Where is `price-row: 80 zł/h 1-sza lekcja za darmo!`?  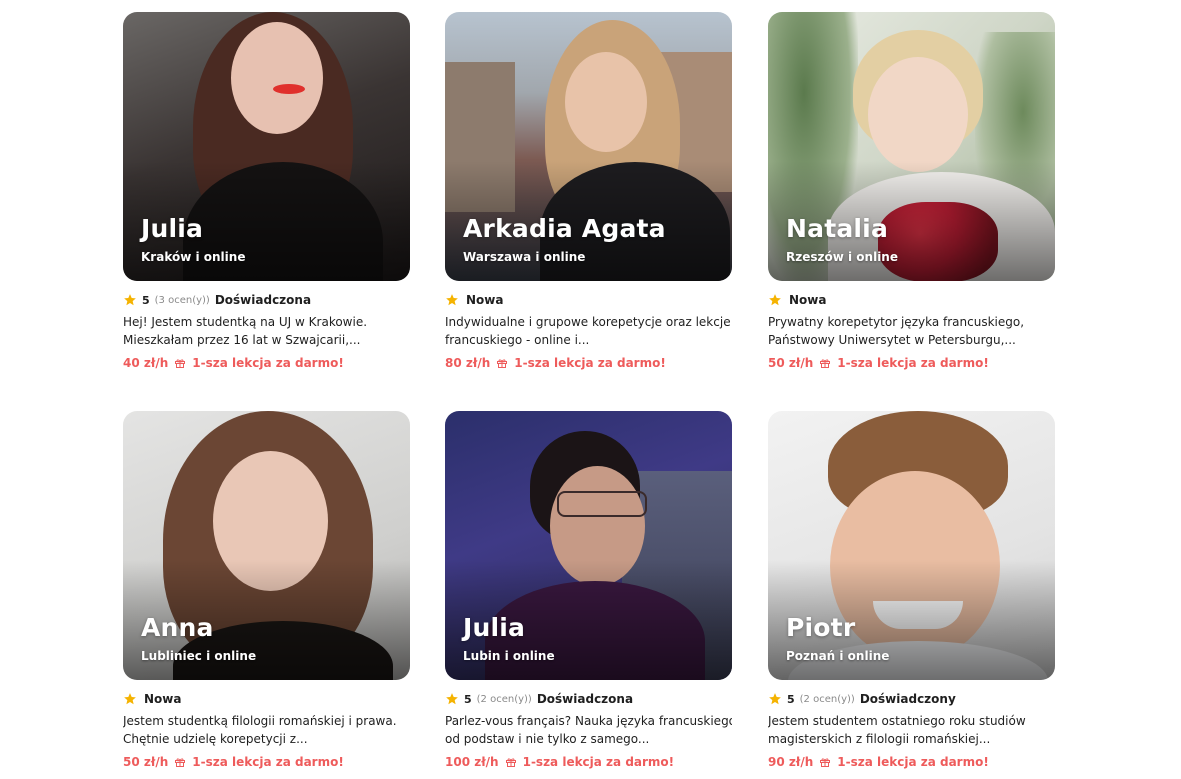 price-row: 80 zł/h 1-sza lekcja za darmo! is located at coordinates (555, 363).